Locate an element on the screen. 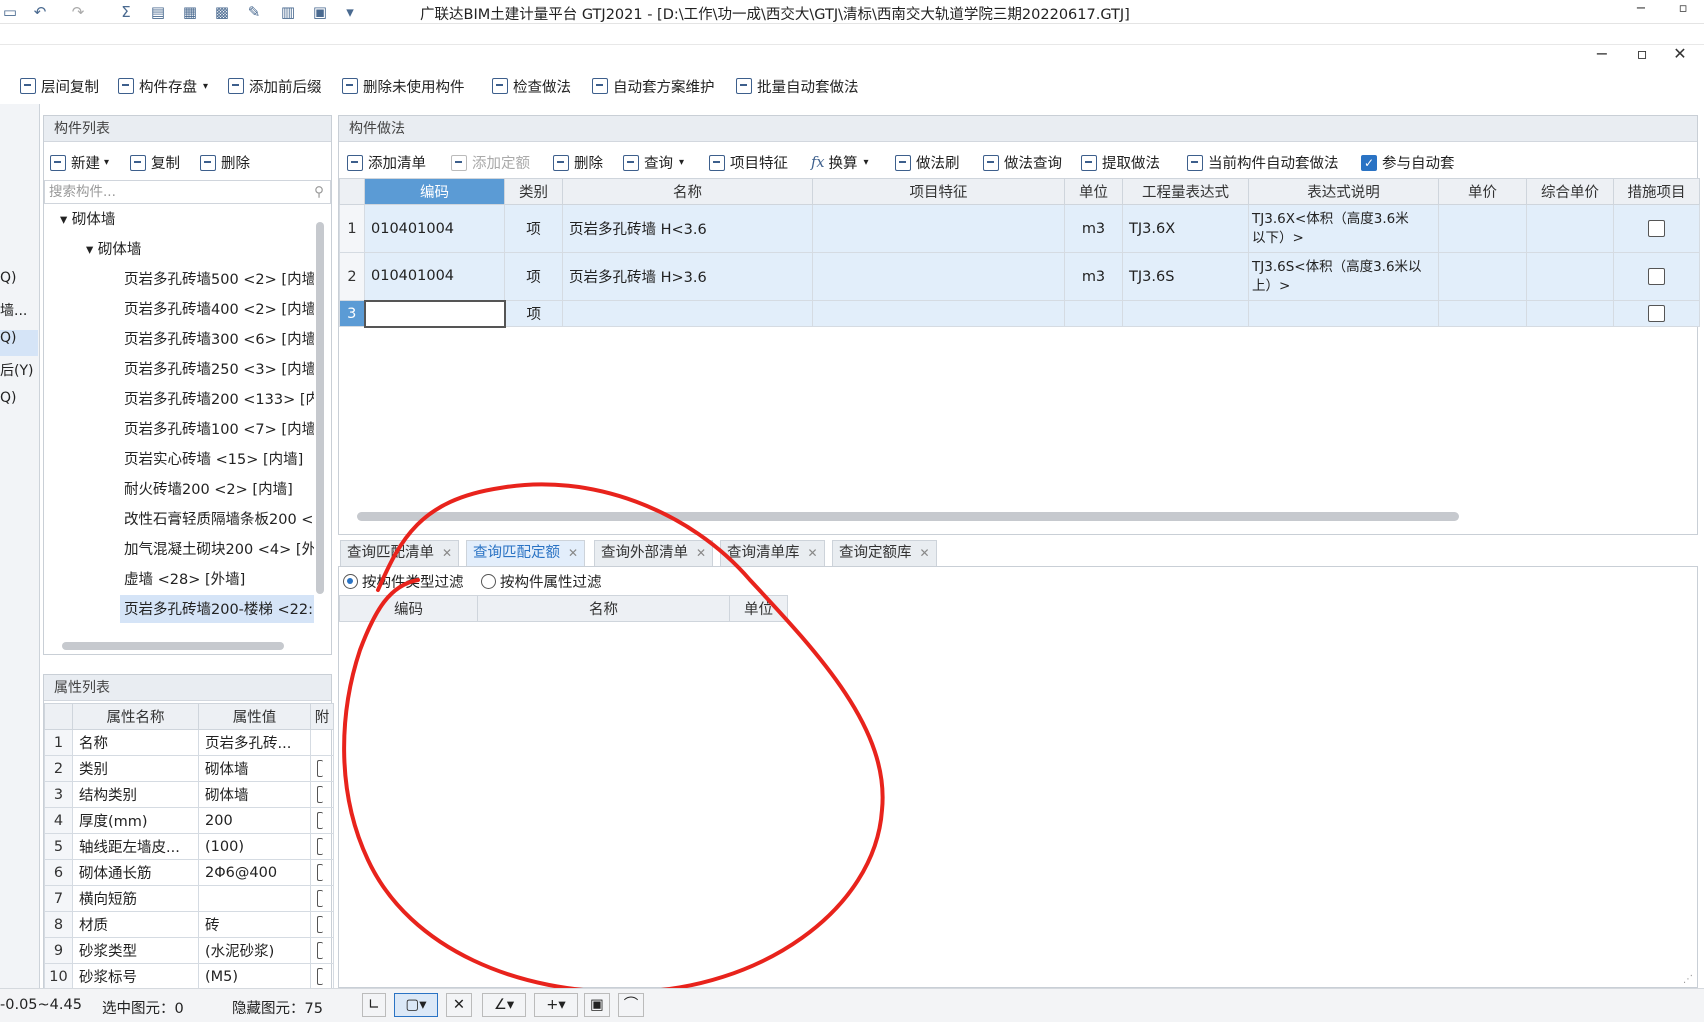 This screenshot has width=1704, height=1022. tree-item: 页岩多孔砖墙300 <6> [内墙 is located at coordinates (179, 340).